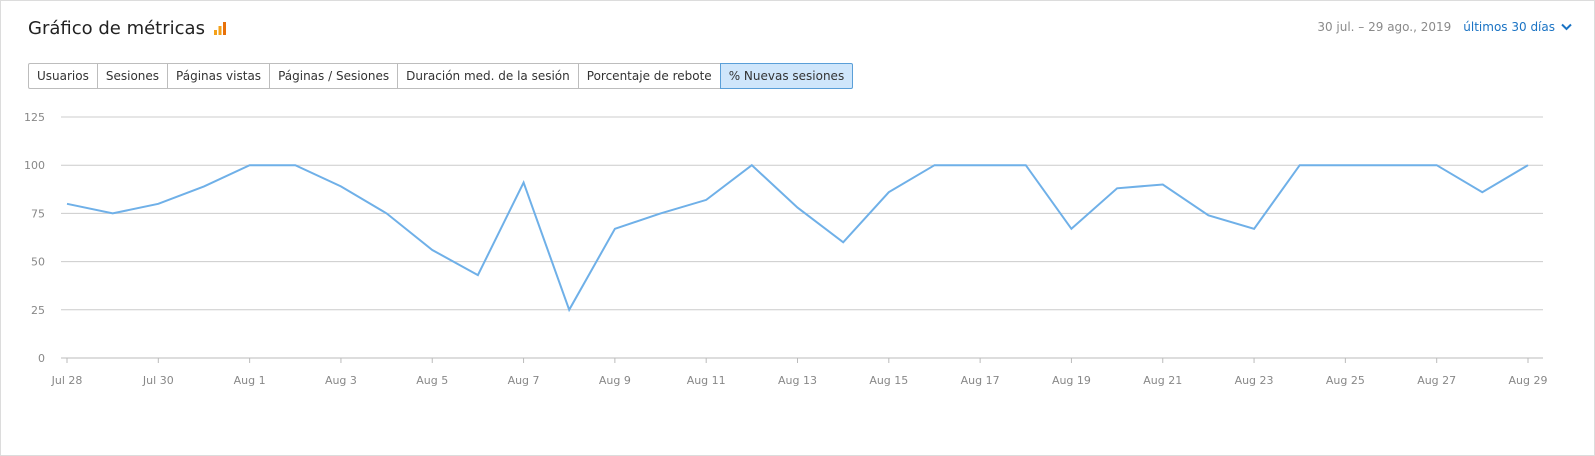 The image size is (1595, 456). Describe the element at coordinates (786, 76) in the screenshot. I see `tab-nuevas-sesiones: % Nuevas sesiones` at that location.